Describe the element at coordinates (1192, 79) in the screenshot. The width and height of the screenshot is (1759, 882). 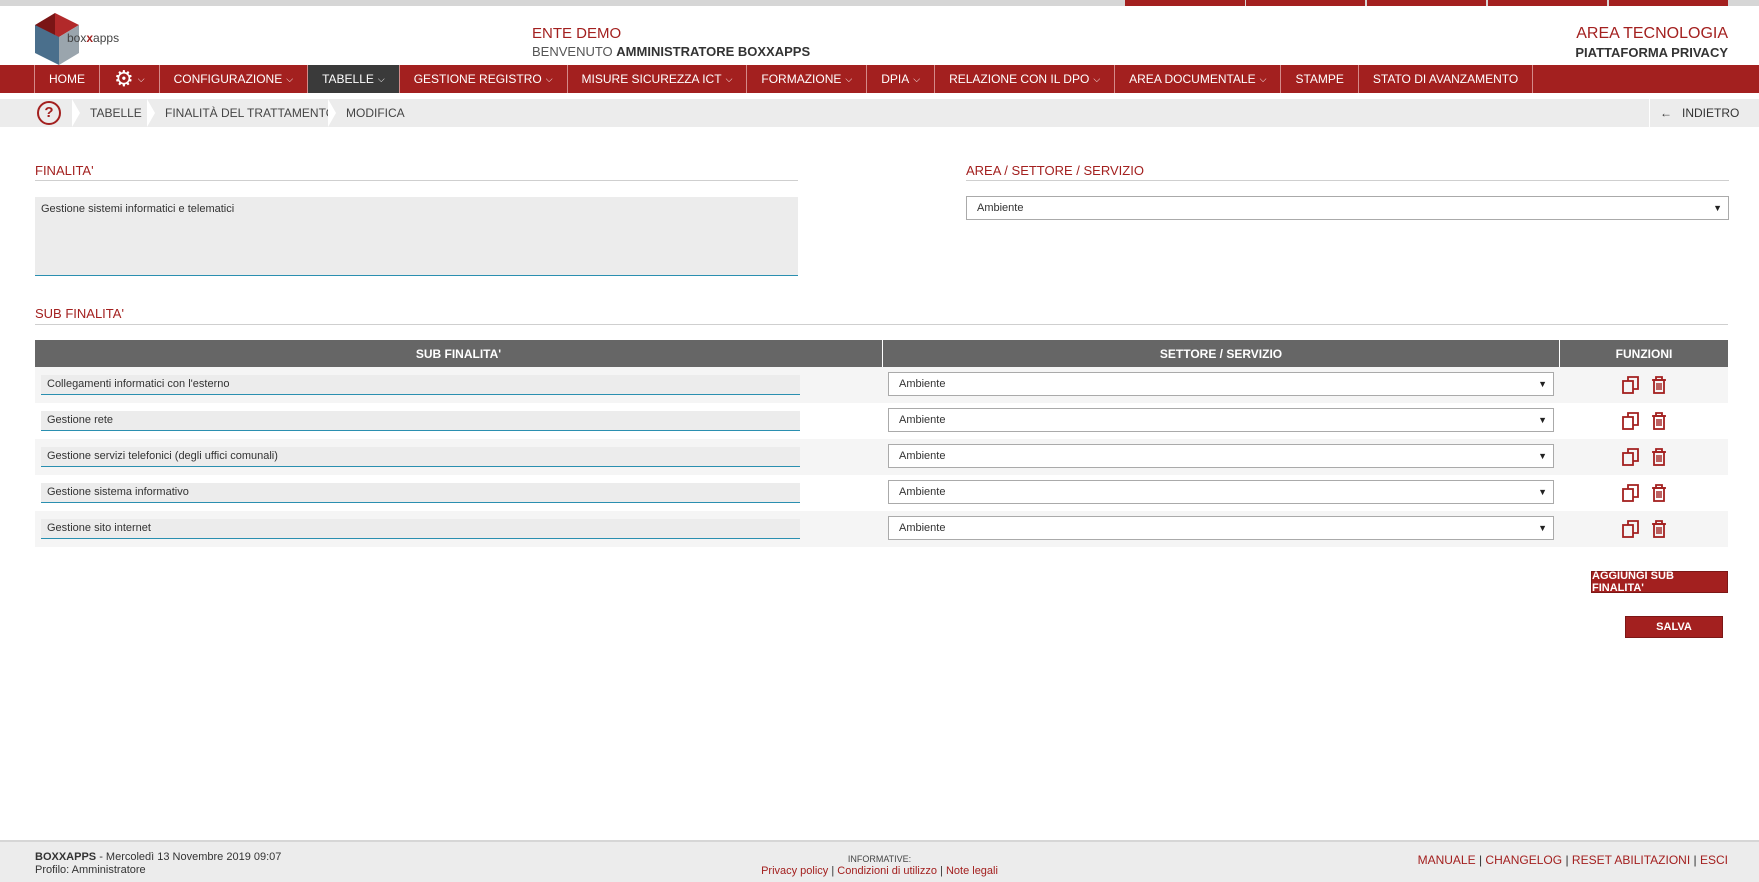
I see `nav-label: AREA DOCUMENTALE` at that location.